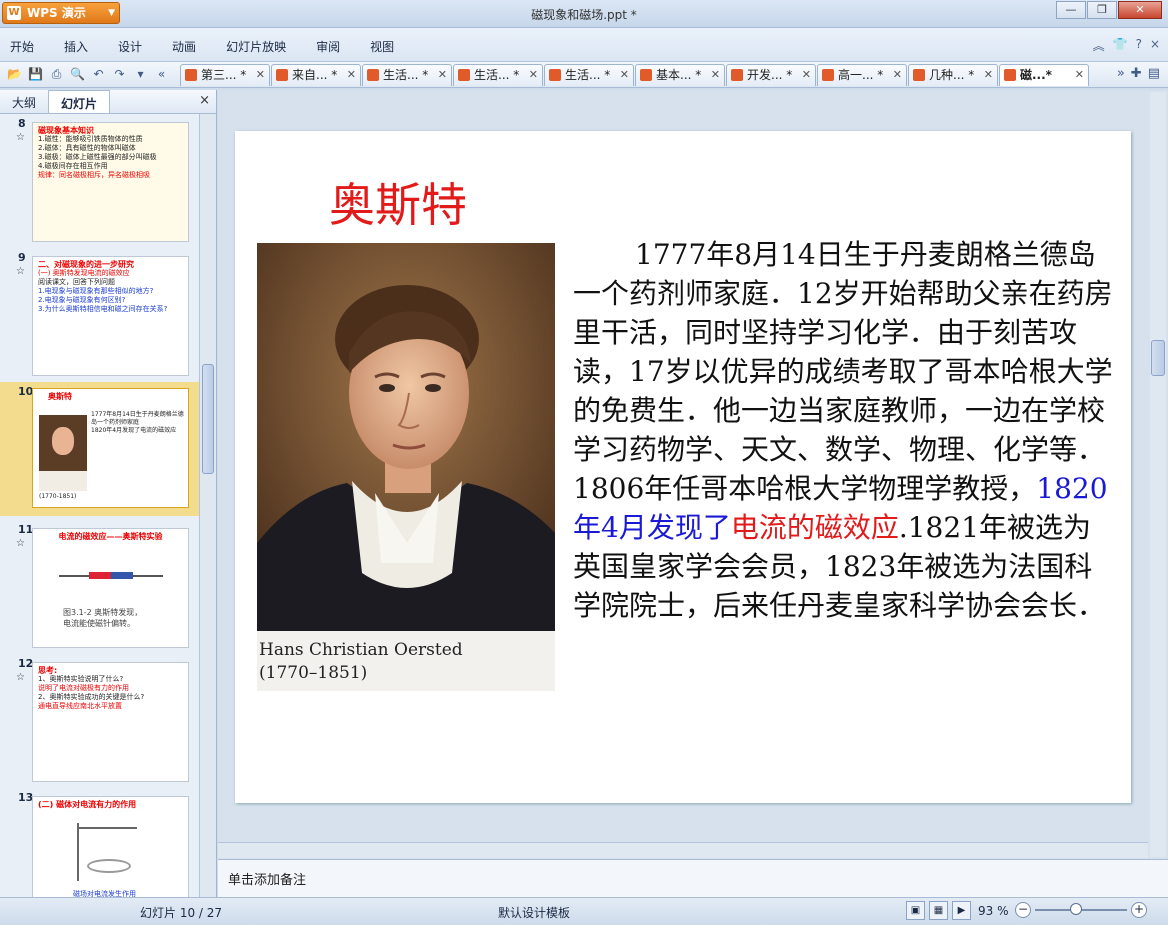  I want to click on doc-tab: 开发... * ✕, so click(771, 75).